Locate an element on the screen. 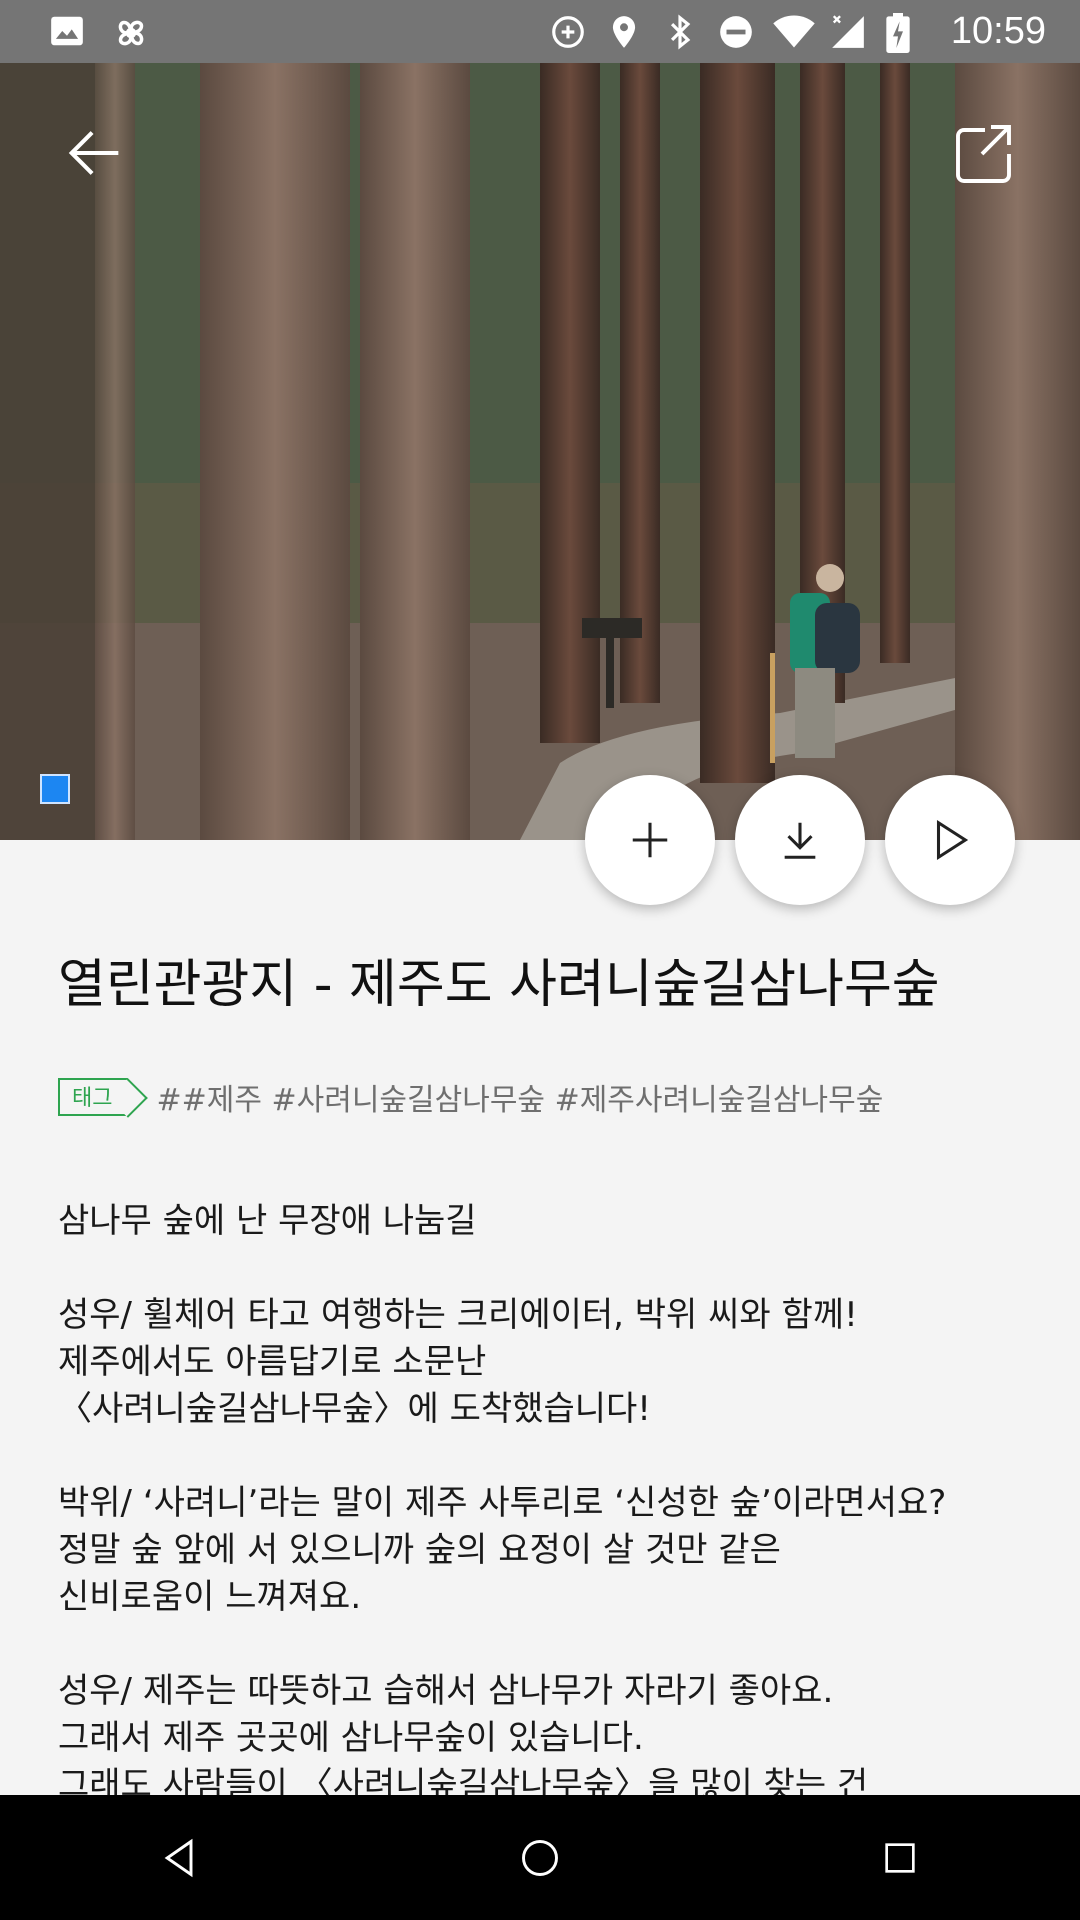 The width and height of the screenshot is (1080, 1920). location-icon is located at coordinates (624, 32).